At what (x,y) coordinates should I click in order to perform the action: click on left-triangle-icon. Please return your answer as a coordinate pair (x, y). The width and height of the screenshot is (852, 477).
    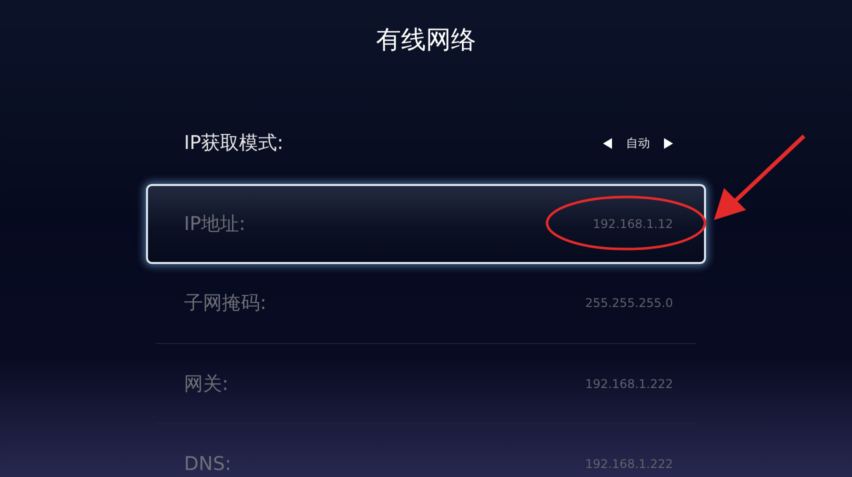
    Looking at the image, I should click on (607, 143).